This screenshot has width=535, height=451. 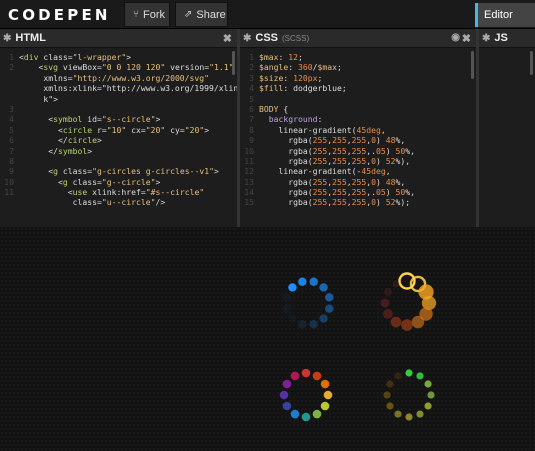 What do you see at coordinates (30, 38) in the screenshot?
I see `html-panel-title: HTML` at bounding box center [30, 38].